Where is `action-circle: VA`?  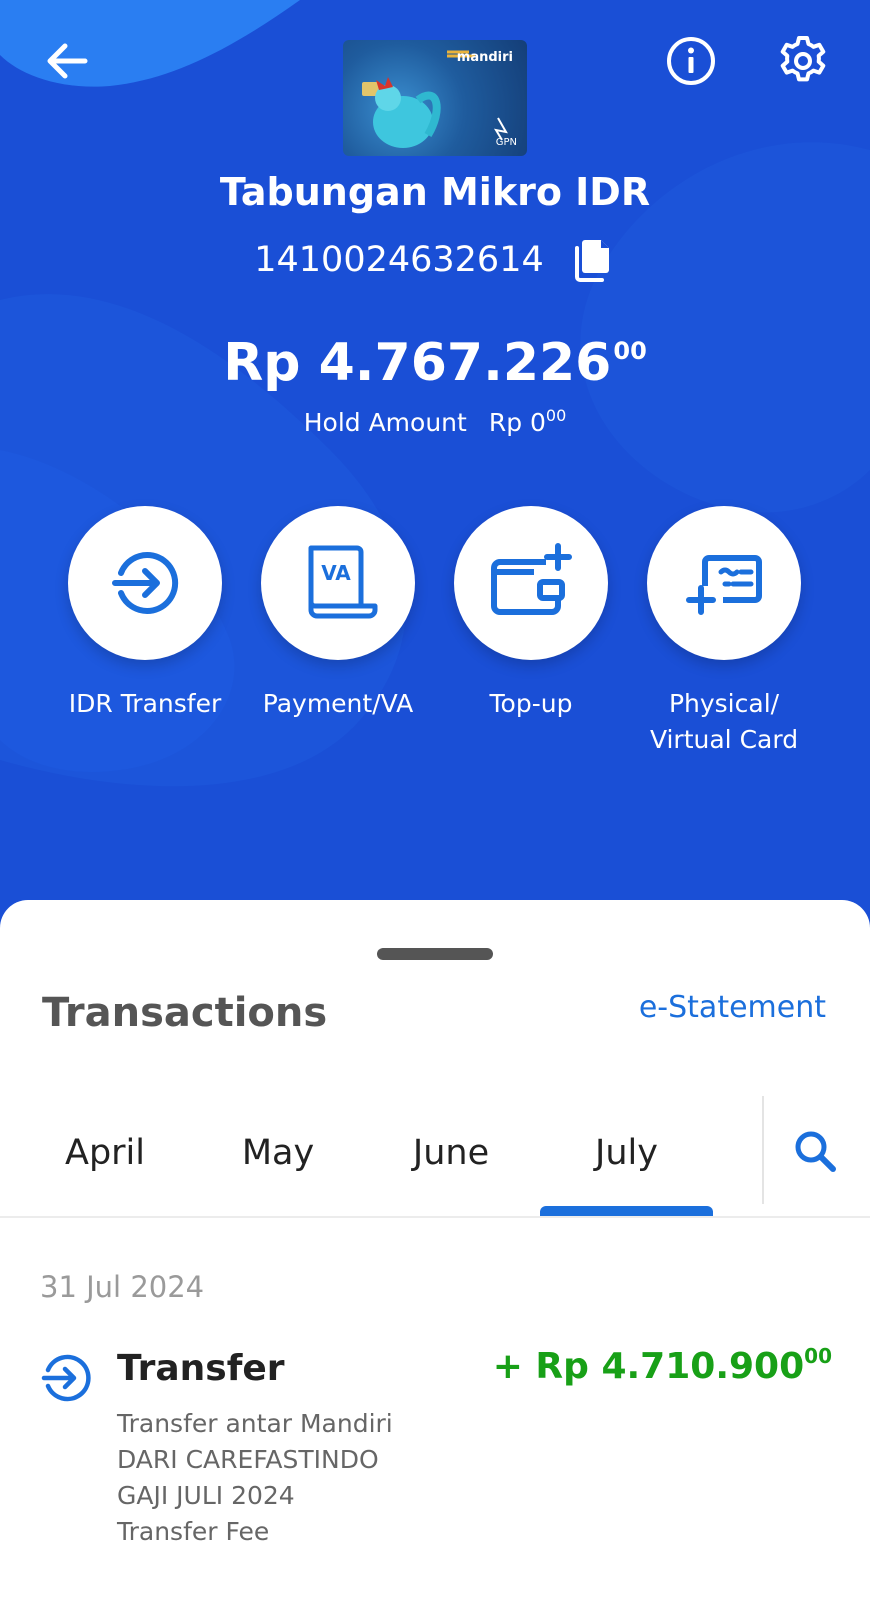 action-circle: VA is located at coordinates (338, 583).